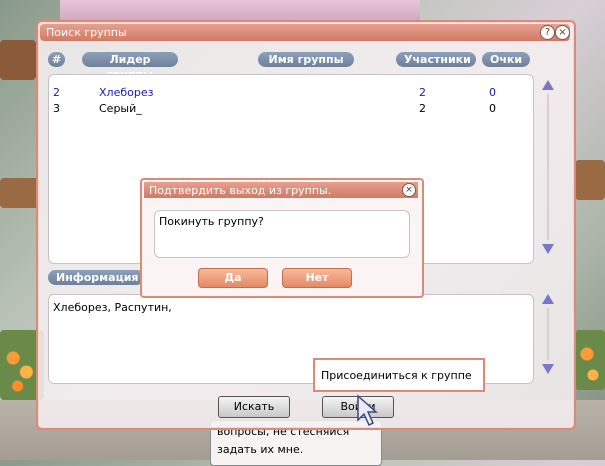 This screenshot has height=466, width=605. I want to click on pink-wall, so click(240, 11).